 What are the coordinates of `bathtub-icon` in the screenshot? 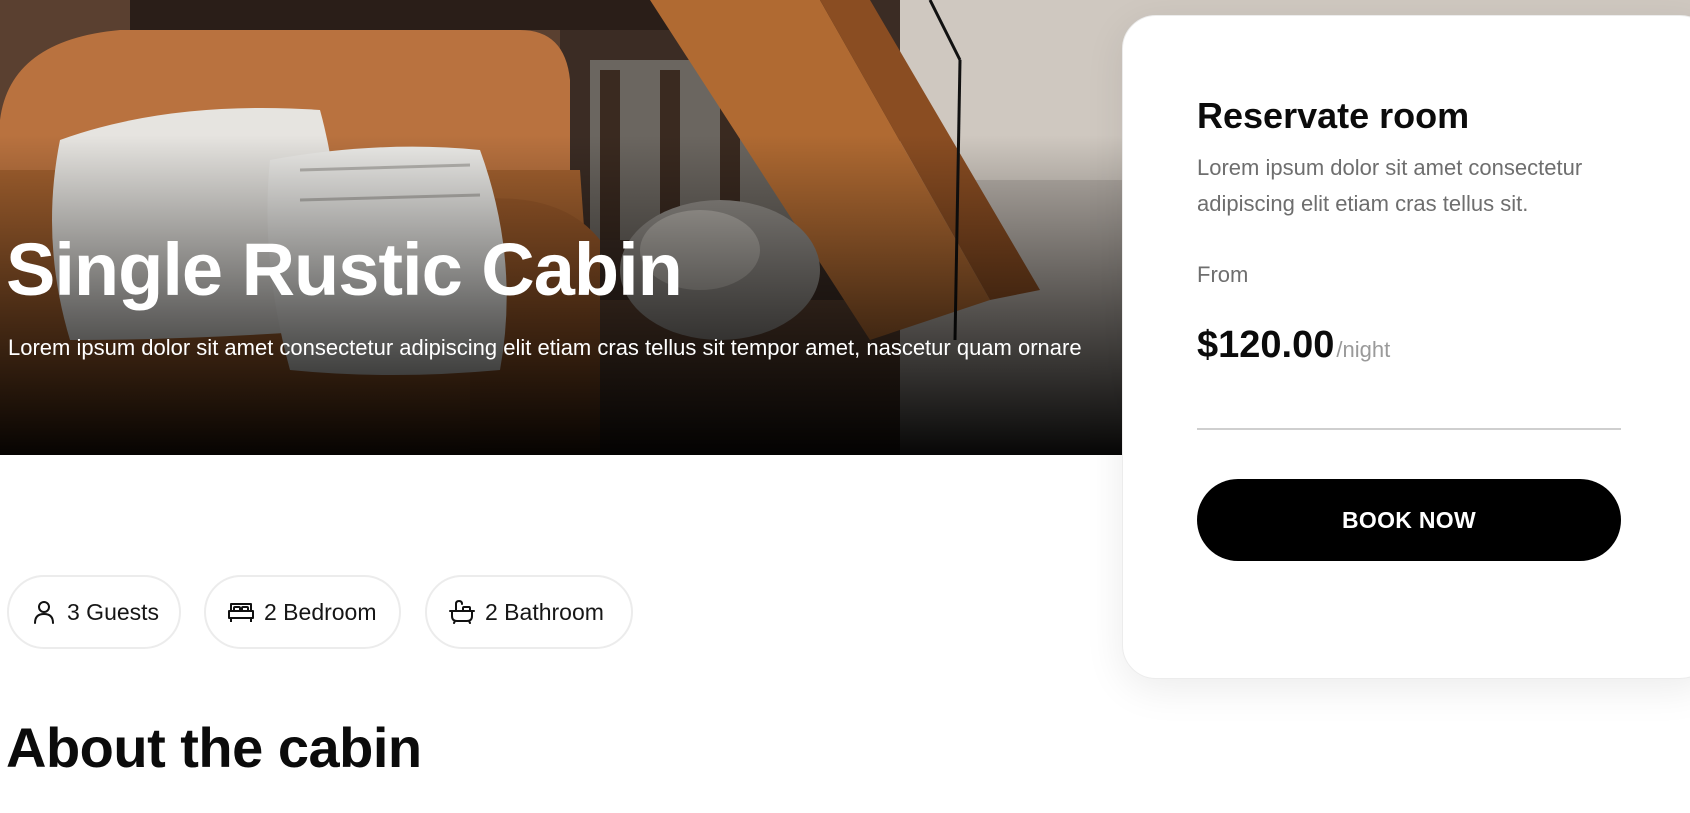 It's located at (462, 612).